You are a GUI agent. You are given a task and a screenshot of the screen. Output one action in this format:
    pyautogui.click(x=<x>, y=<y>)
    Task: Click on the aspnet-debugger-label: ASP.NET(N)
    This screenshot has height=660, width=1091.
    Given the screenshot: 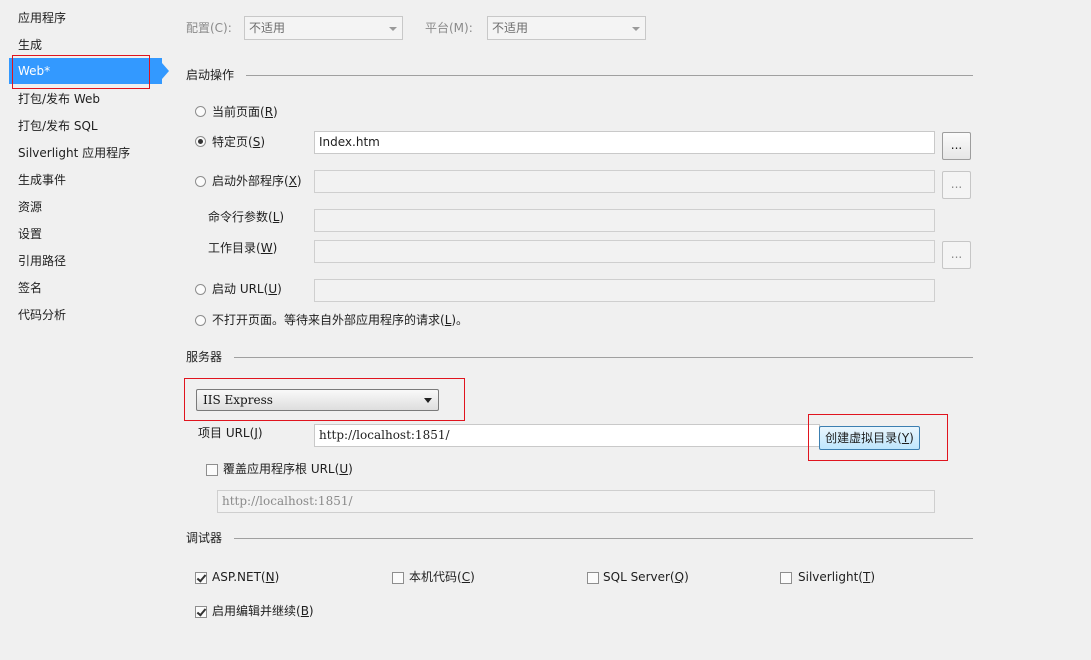 What is the action you would take?
    pyautogui.click(x=245, y=577)
    